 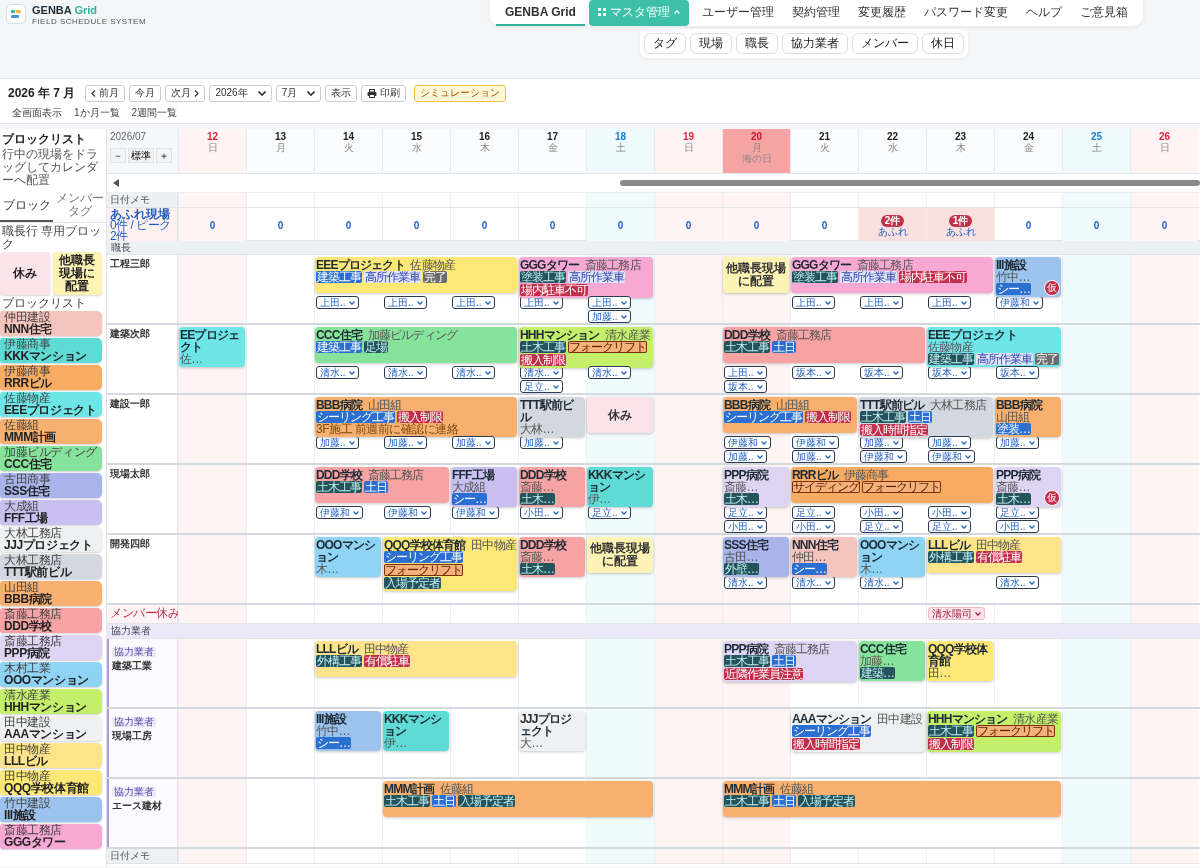 What do you see at coordinates (51, 593) in the screenshot?
I see `site-block: 山田組 BBB病院` at bounding box center [51, 593].